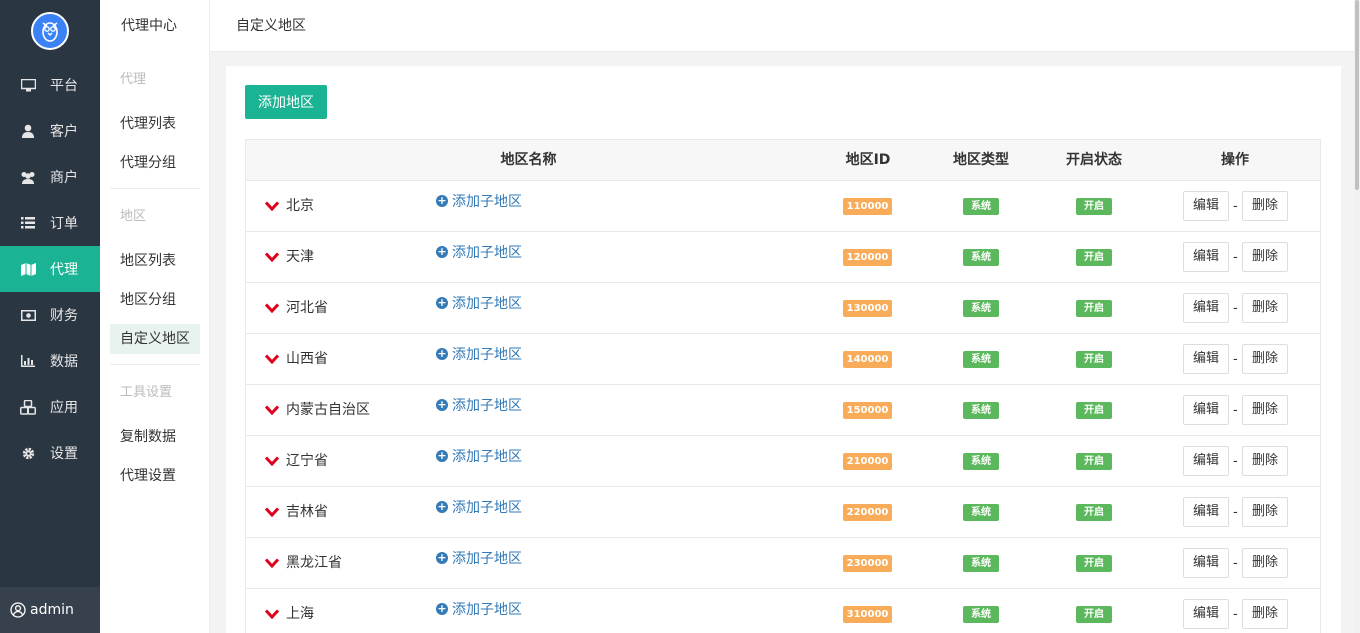 The height and width of the screenshot is (633, 1360). I want to click on subnav-item-copy-data: 复制数据, so click(155, 437).